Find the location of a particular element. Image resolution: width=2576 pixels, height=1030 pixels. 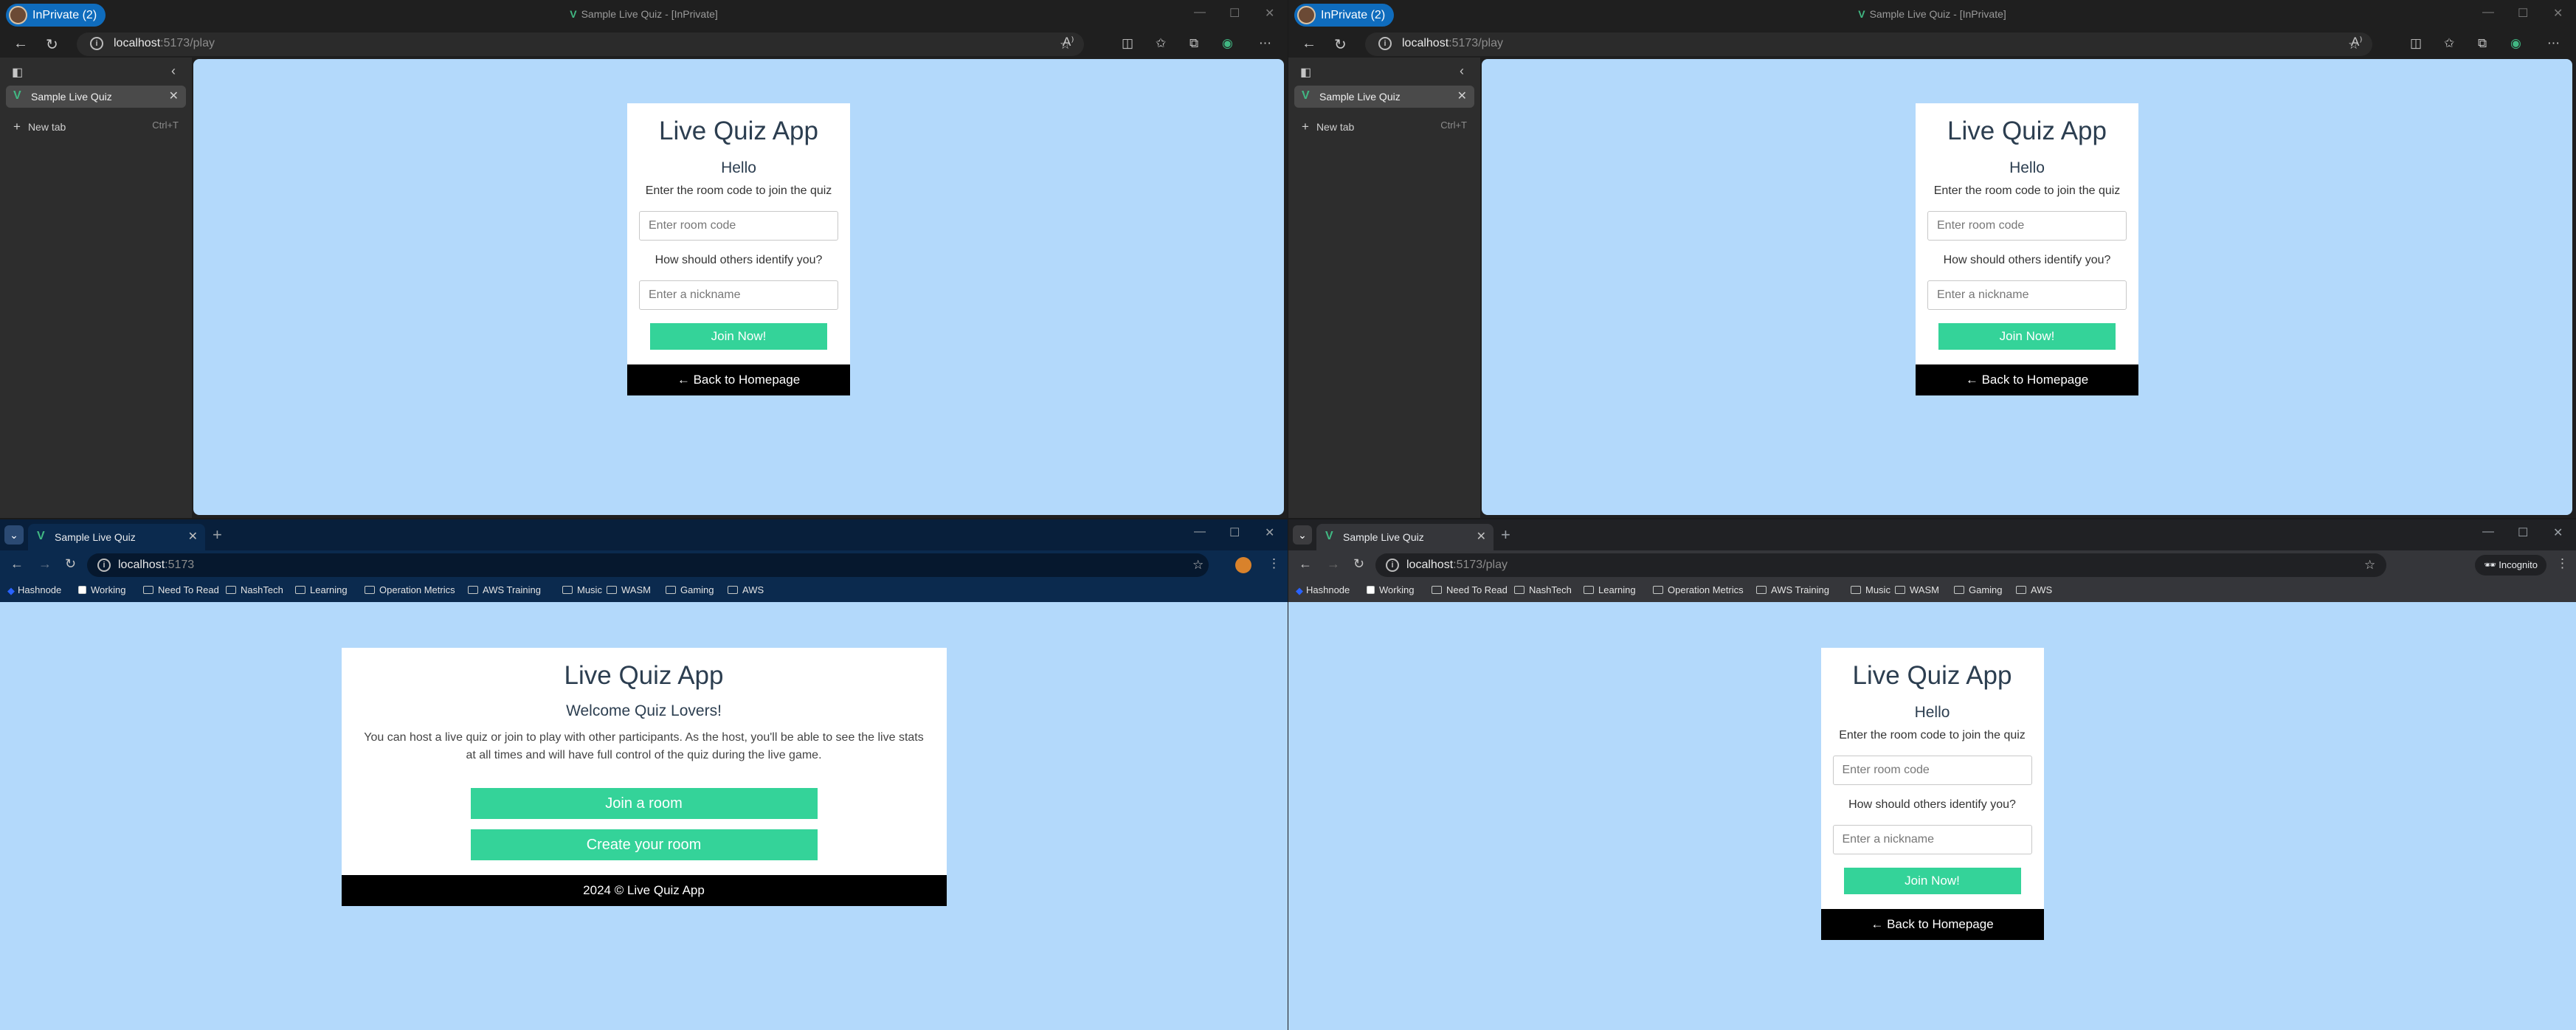

url-field: i localhost:5173 ☆ is located at coordinates (648, 565).